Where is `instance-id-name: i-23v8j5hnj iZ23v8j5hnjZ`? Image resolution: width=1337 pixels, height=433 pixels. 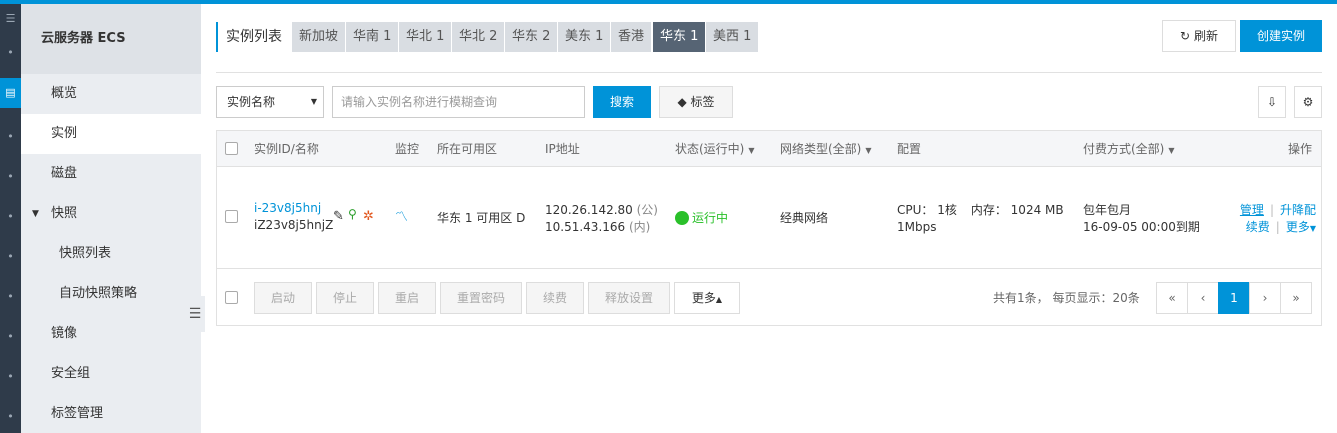
instance-id-name: i-23v8j5hnj iZ23v8j5hnjZ is located at coordinates (293, 217).